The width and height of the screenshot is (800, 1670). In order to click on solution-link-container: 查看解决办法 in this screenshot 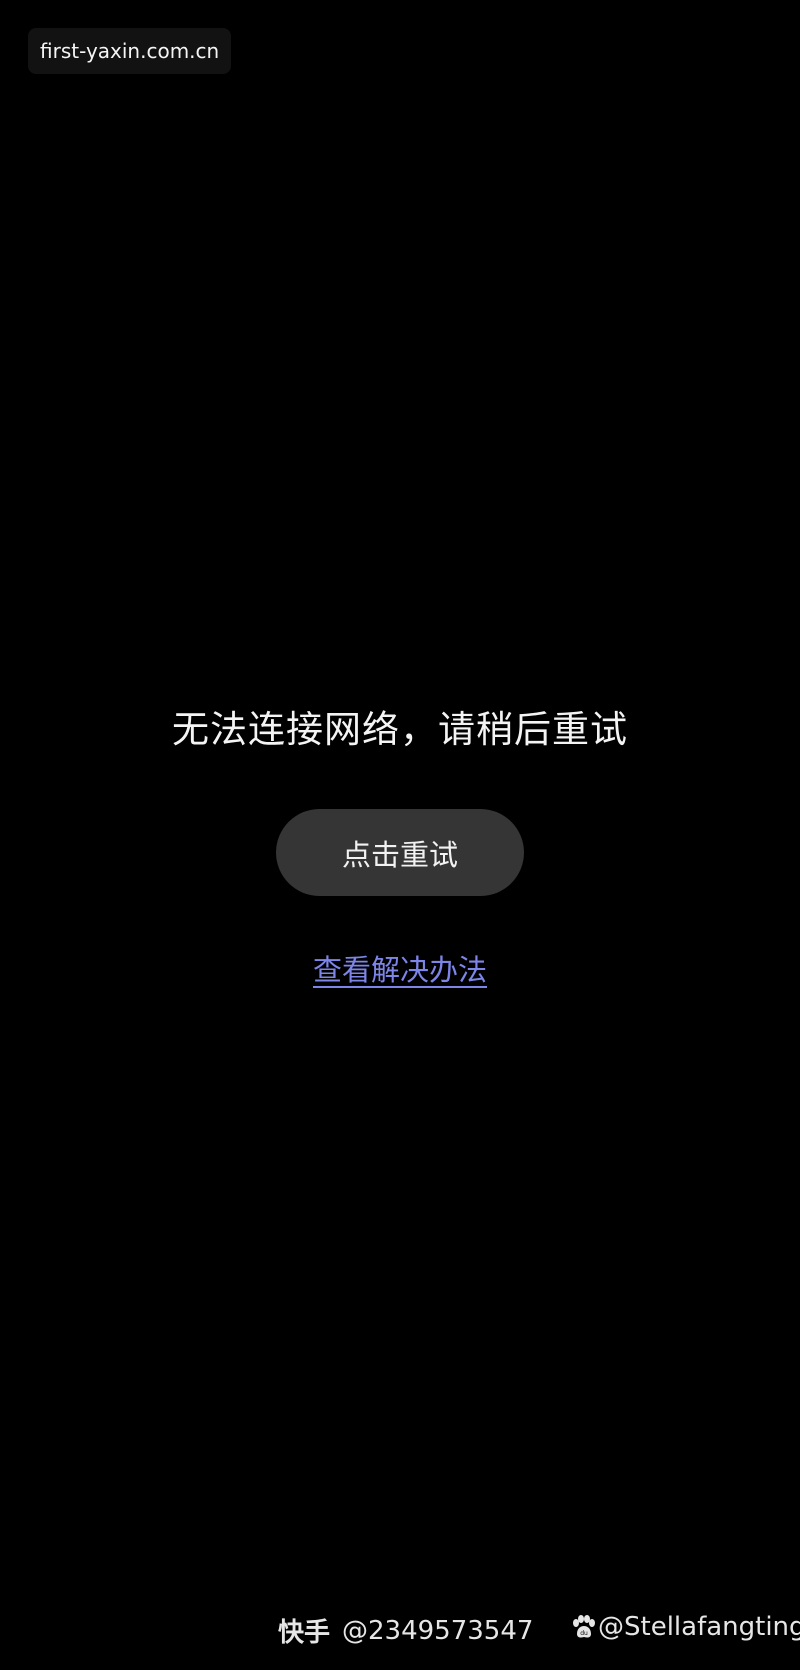, I will do `click(400, 970)`.